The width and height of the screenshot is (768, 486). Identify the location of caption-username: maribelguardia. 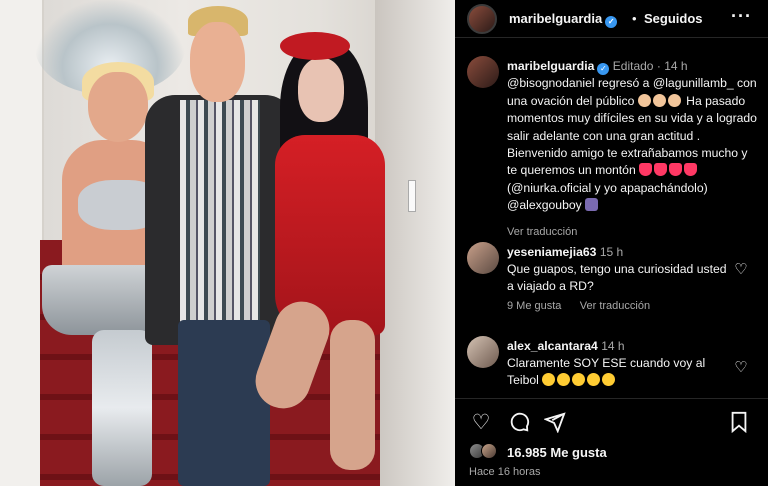
(550, 66).